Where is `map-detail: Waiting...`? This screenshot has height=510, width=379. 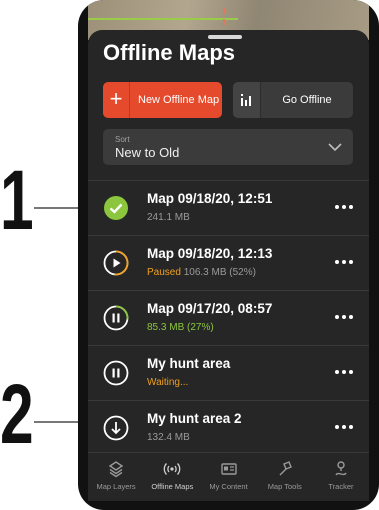 map-detail: Waiting... is located at coordinates (168, 382).